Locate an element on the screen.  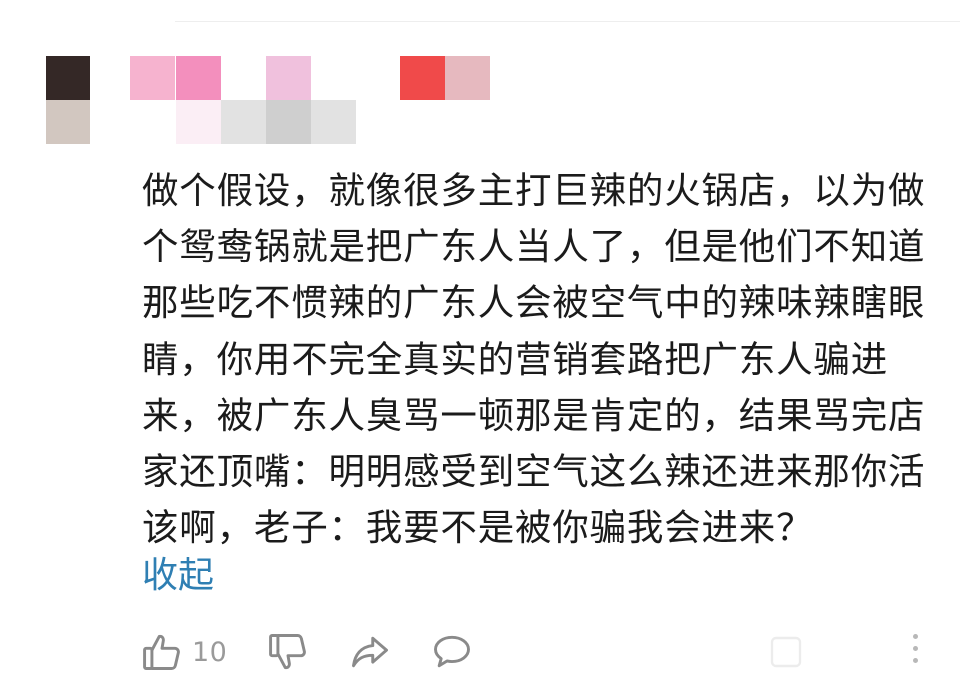
thumbs-up-icon is located at coordinates (162, 652).